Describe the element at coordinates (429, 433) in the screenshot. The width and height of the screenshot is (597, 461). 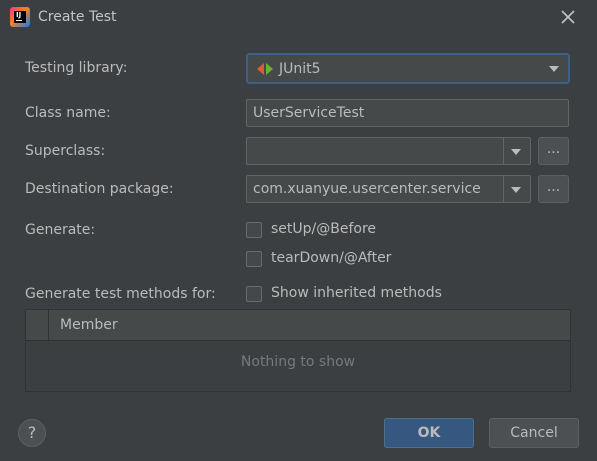
I see `ok-button: OK` at that location.